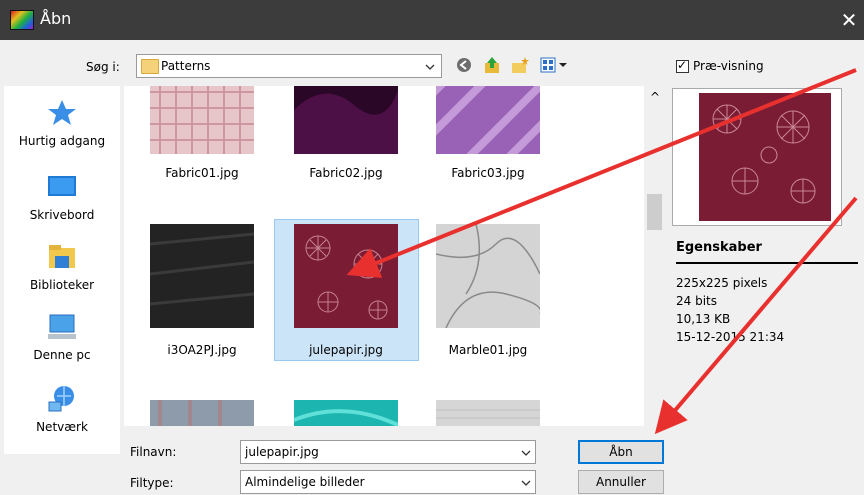  I want to click on filename-label: Filnavn:, so click(153, 452).